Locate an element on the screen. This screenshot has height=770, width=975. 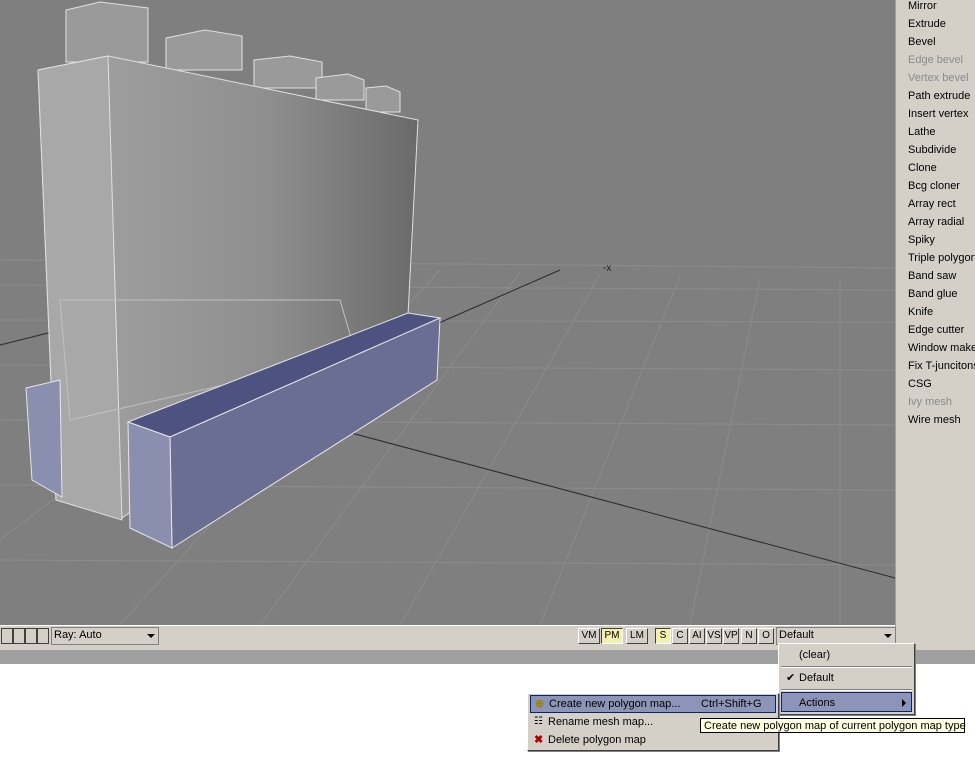
tool-knife: Knife is located at coordinates (920, 312).